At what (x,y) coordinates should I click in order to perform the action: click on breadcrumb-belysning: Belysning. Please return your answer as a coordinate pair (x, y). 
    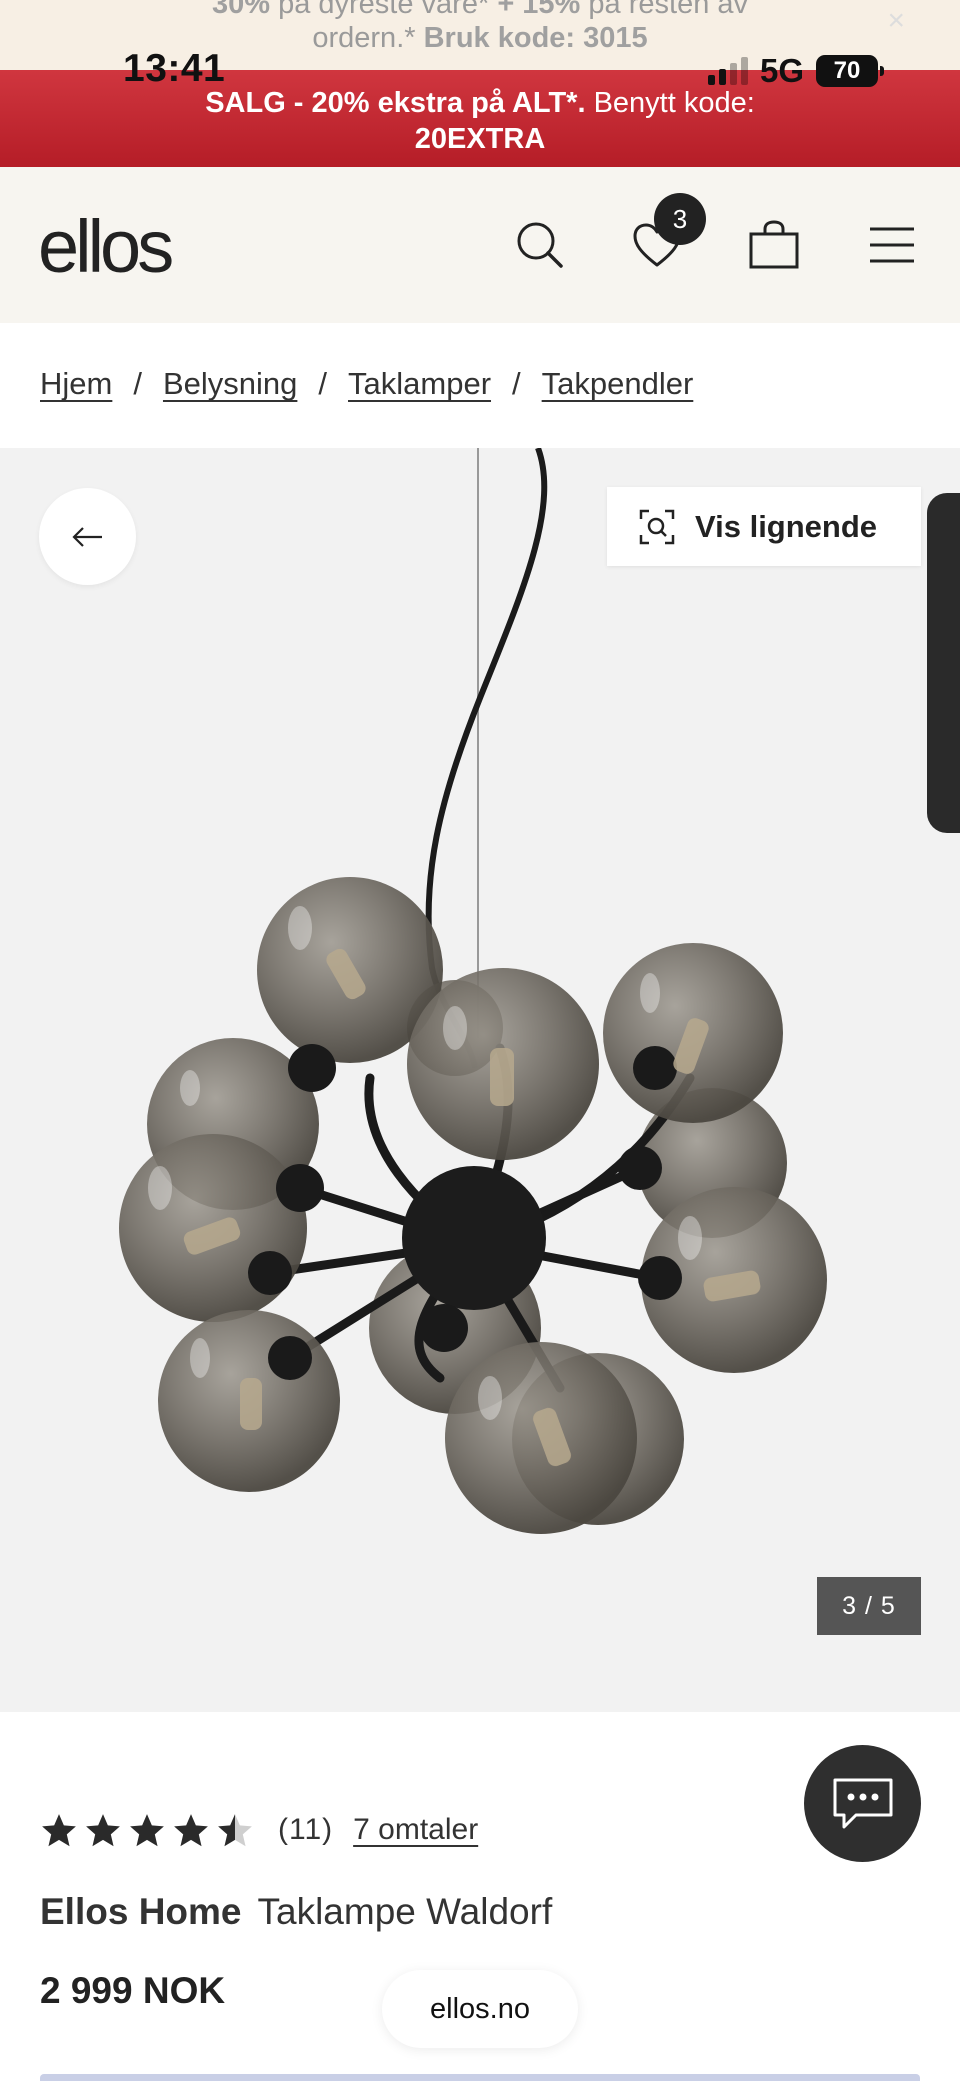
    Looking at the image, I should click on (230, 384).